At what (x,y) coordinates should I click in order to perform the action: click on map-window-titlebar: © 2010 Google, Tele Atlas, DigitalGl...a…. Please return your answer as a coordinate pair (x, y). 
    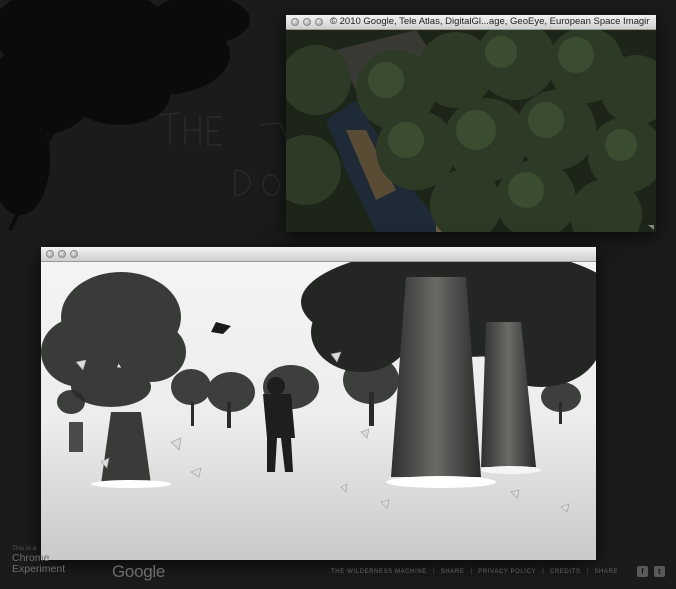
    Looking at the image, I should click on (471, 22).